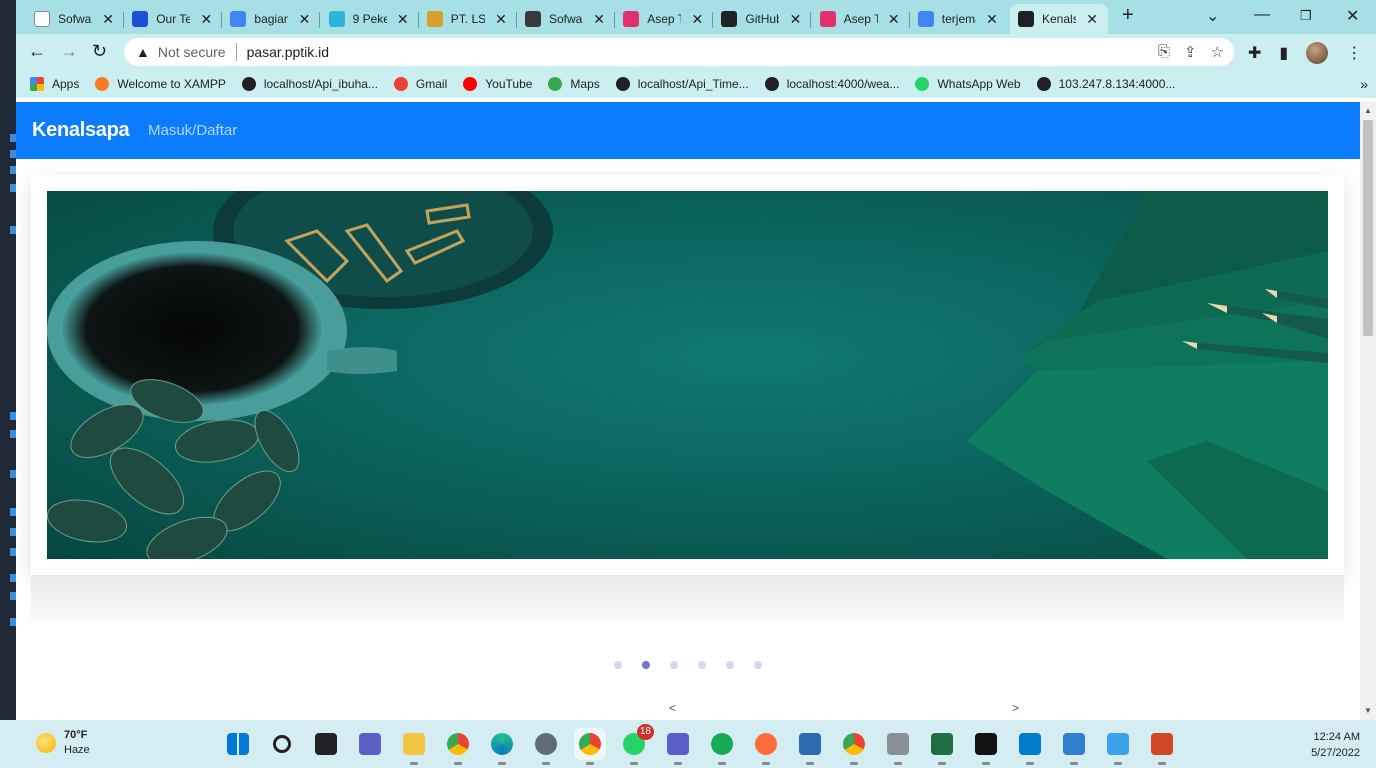 The width and height of the screenshot is (1376, 768). What do you see at coordinates (1330, 745) in the screenshot?
I see `system-clock: 12:24 AM 5/27/2022` at bounding box center [1330, 745].